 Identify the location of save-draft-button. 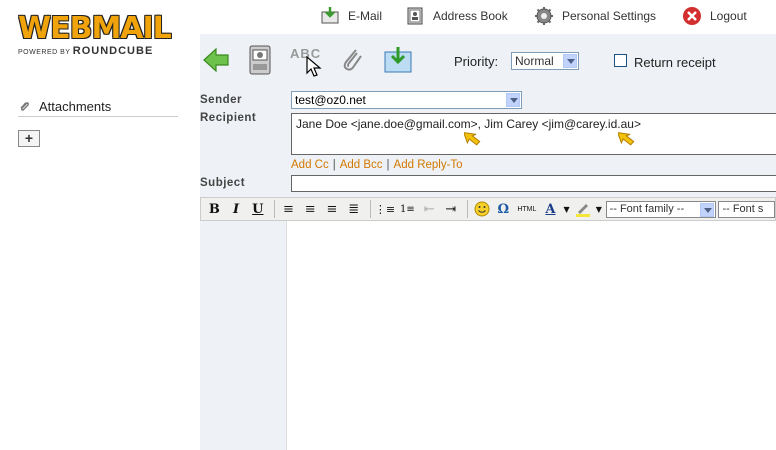
(398, 60).